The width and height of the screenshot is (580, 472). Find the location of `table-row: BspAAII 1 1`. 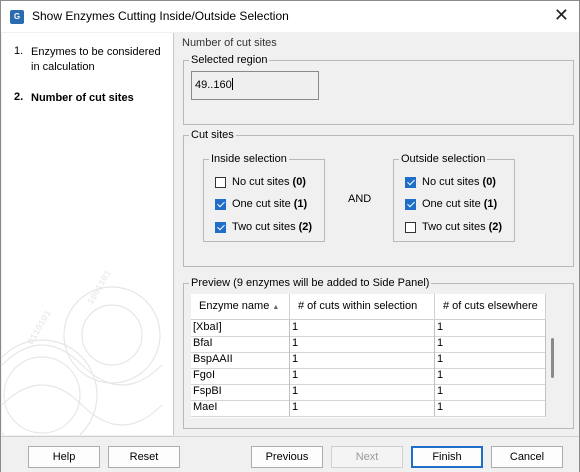

table-row: BspAAII 1 1 is located at coordinates (368, 360).